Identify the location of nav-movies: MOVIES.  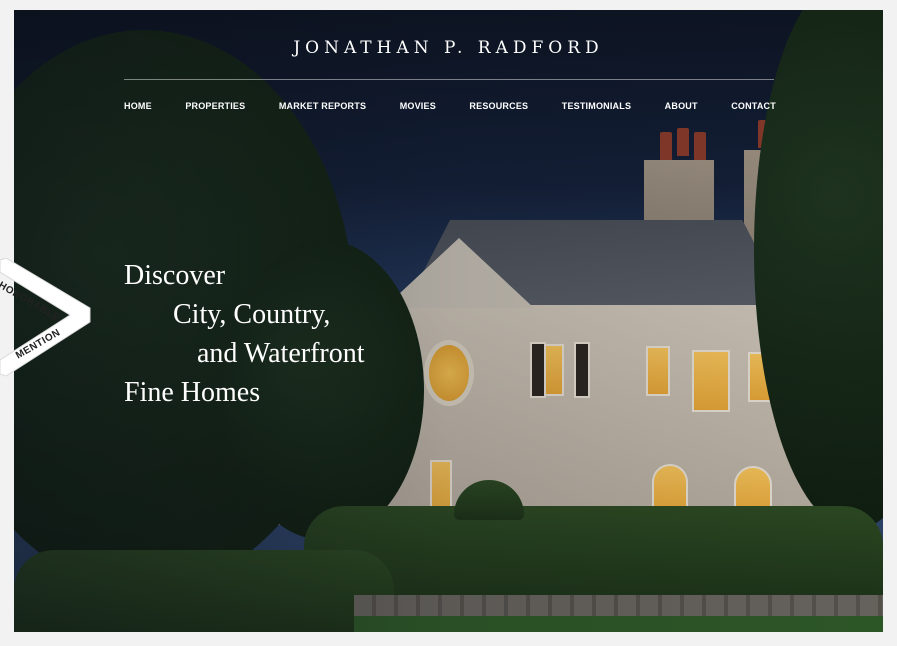
(418, 106).